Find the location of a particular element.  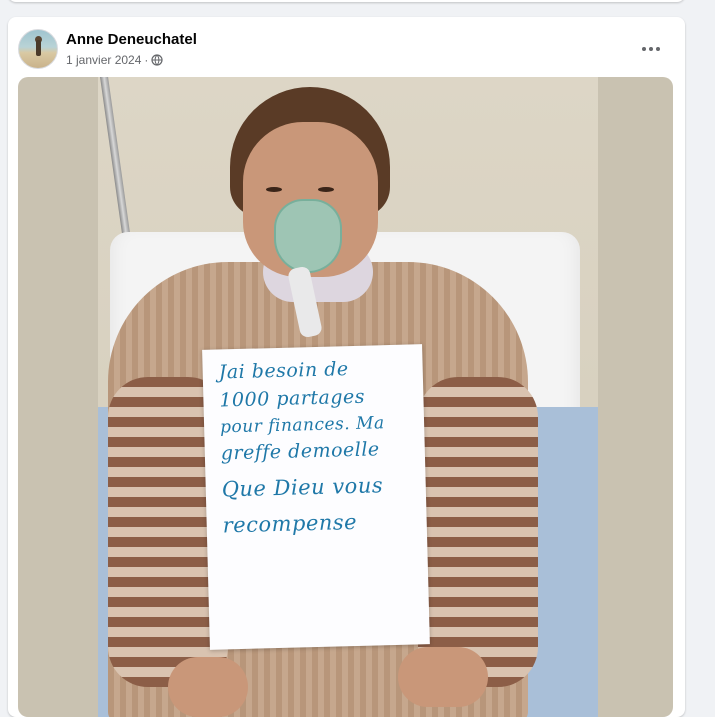

avatar-figure-body is located at coordinates (38, 48).